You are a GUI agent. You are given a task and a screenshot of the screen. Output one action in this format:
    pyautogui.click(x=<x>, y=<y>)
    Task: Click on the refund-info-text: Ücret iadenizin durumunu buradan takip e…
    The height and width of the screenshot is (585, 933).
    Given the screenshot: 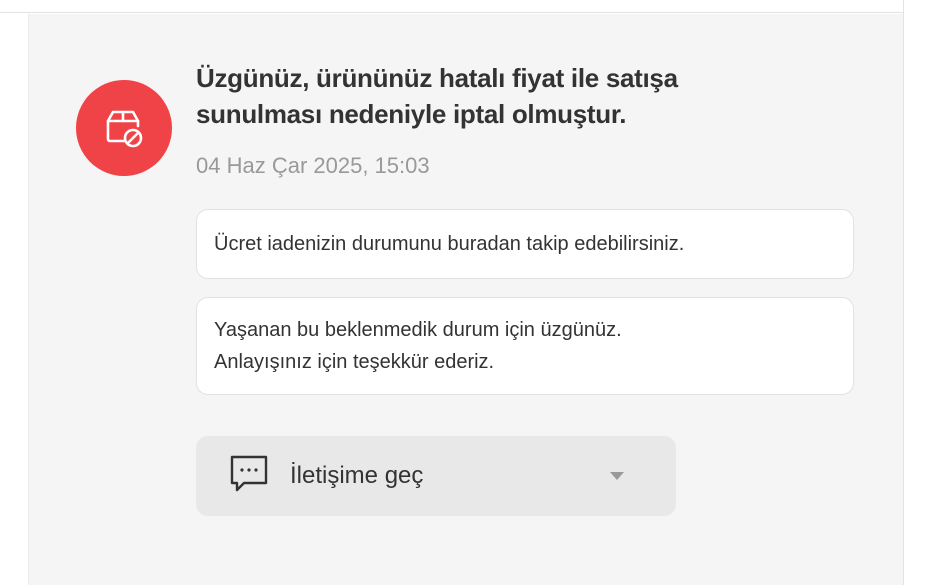 What is the action you would take?
    pyautogui.click(x=449, y=244)
    